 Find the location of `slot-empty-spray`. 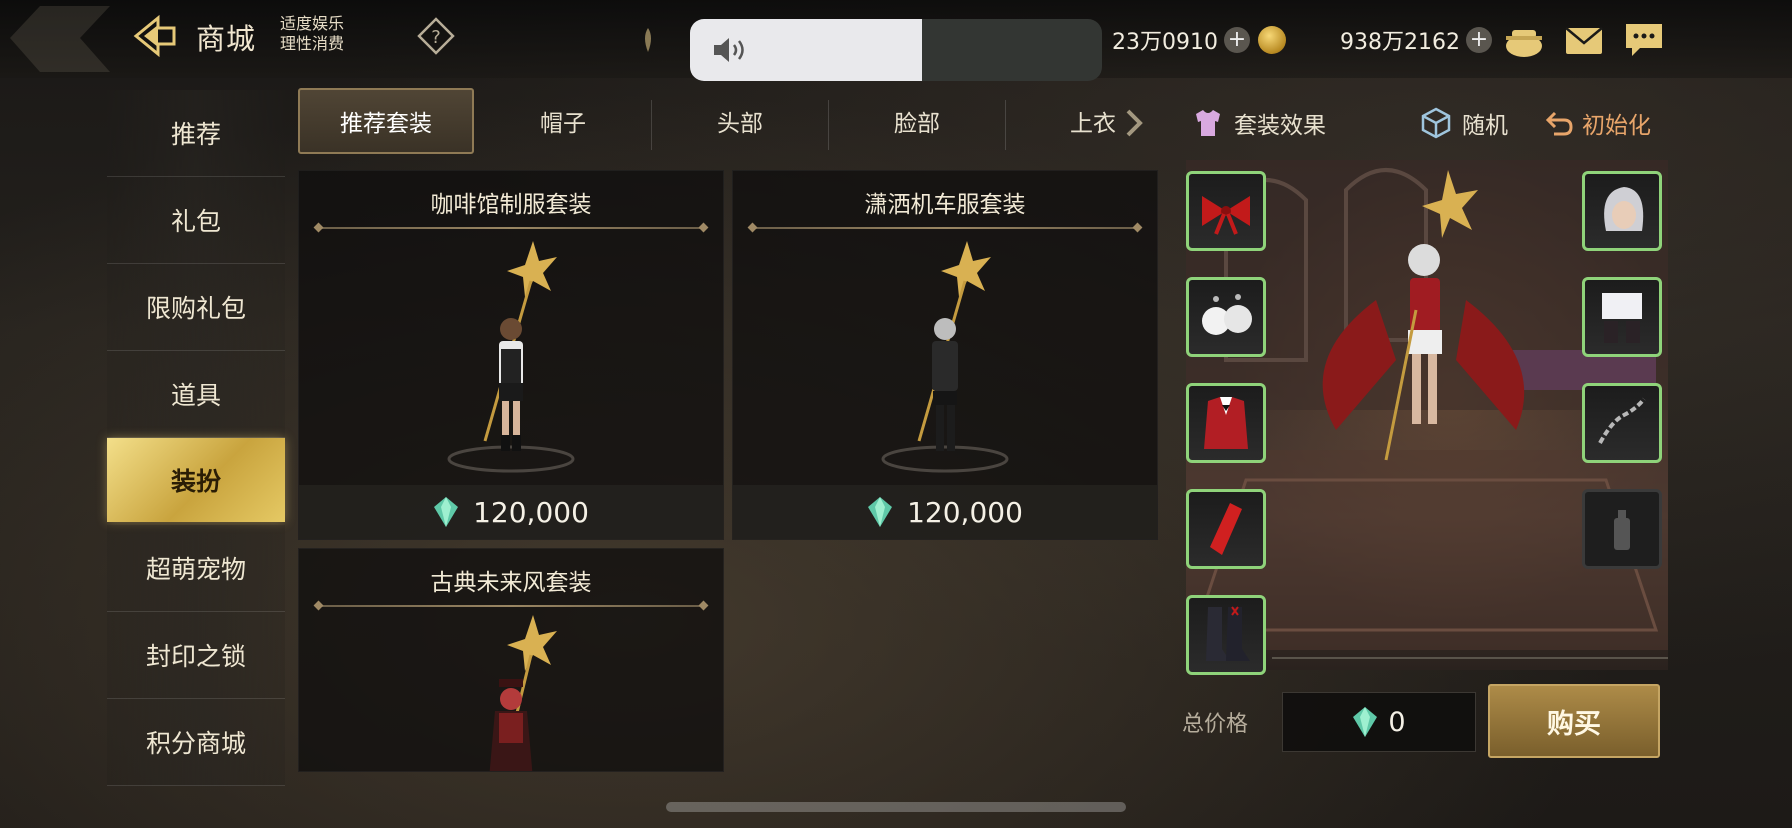

slot-empty-spray is located at coordinates (1622, 529).